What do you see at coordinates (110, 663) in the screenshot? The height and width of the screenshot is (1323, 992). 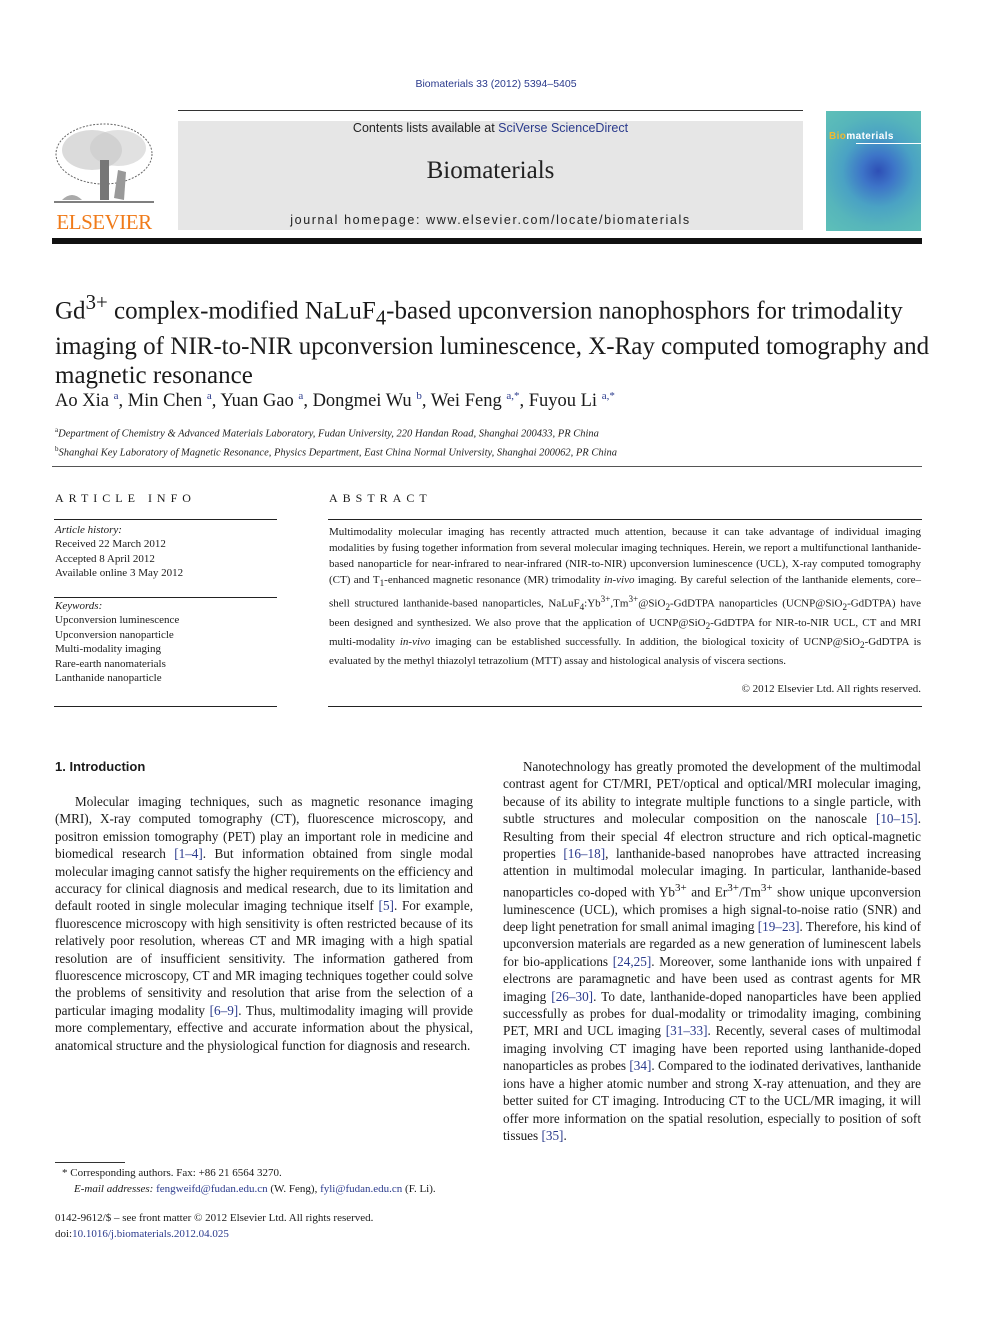 I see `keyword: Rare-earth nanomaterials` at bounding box center [110, 663].